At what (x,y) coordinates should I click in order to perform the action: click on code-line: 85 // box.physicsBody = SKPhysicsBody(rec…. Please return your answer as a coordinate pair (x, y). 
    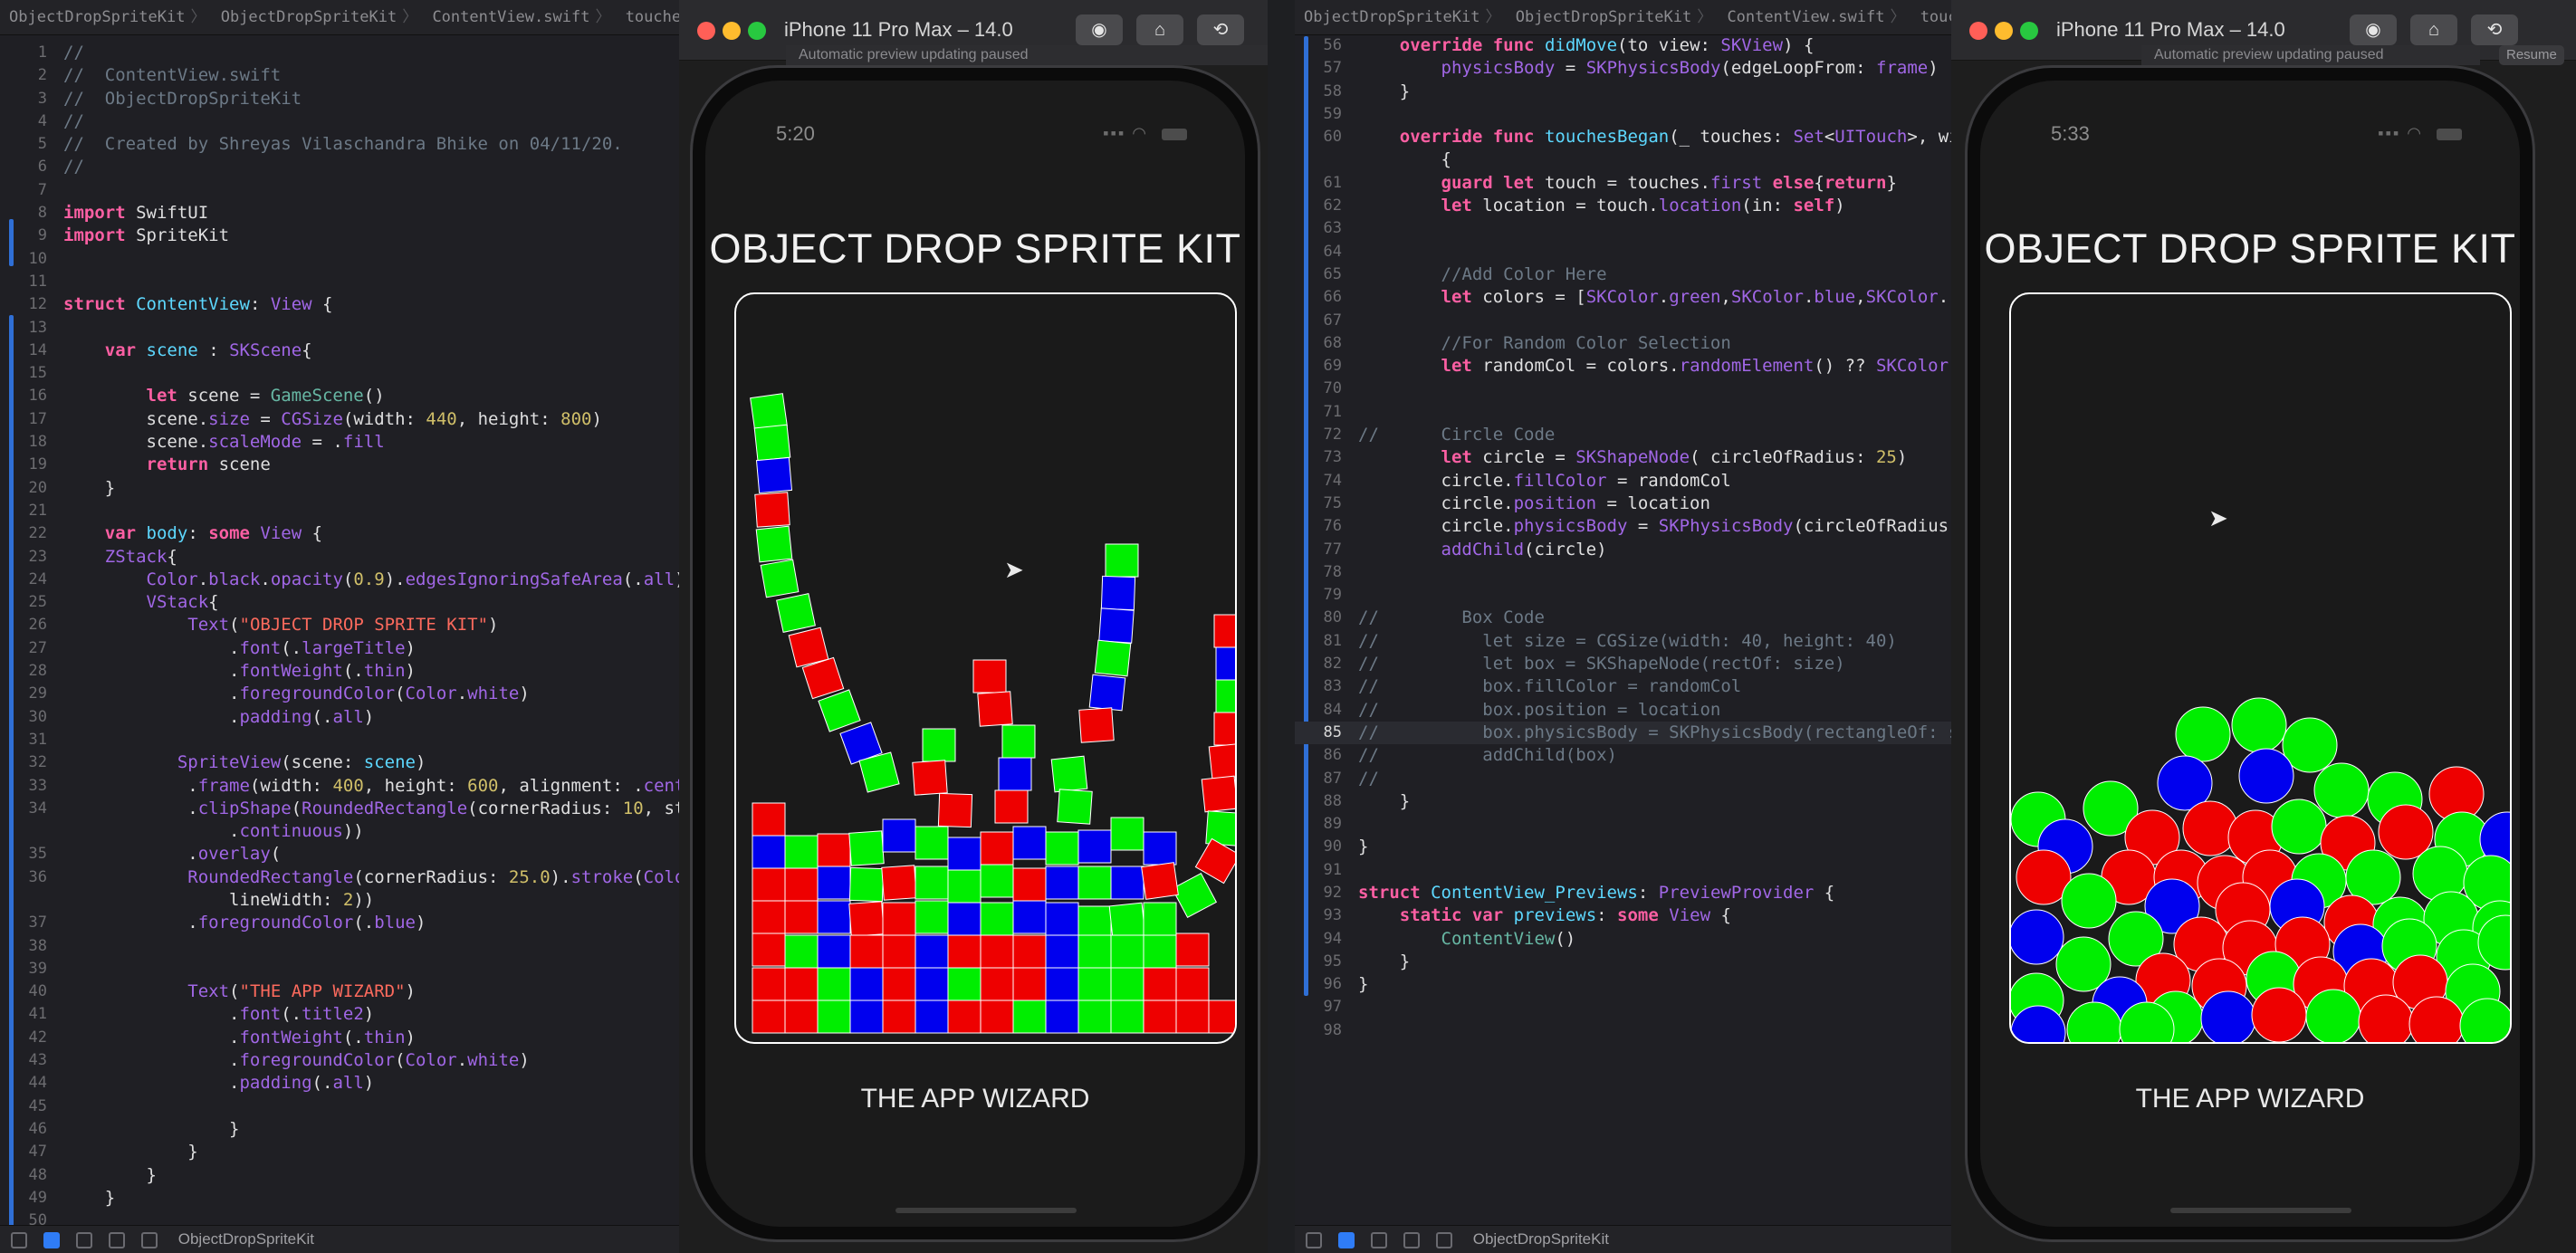
    Looking at the image, I should click on (1639, 733).